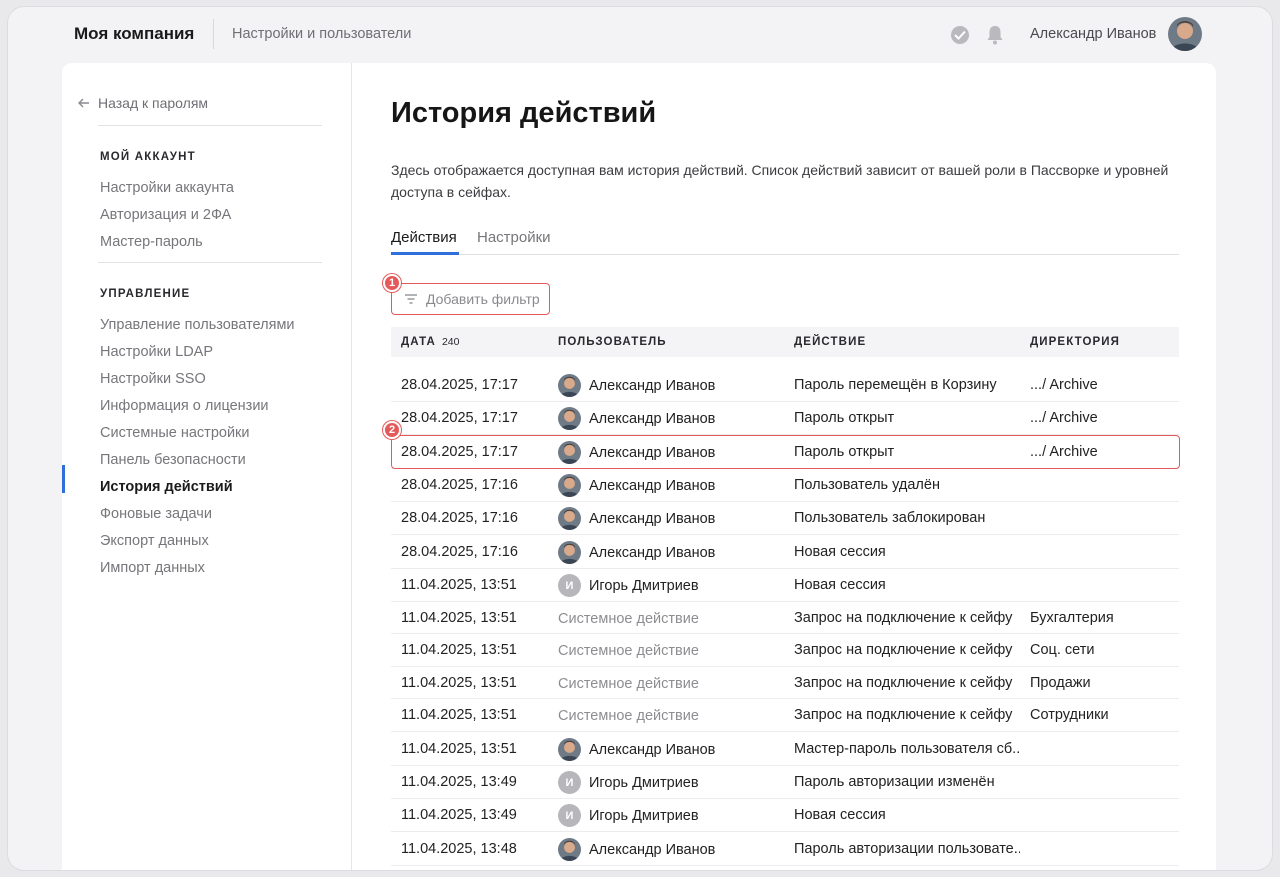  What do you see at coordinates (175, 433) in the screenshot?
I see `sidebar-item-system-settings: Системные настройки` at bounding box center [175, 433].